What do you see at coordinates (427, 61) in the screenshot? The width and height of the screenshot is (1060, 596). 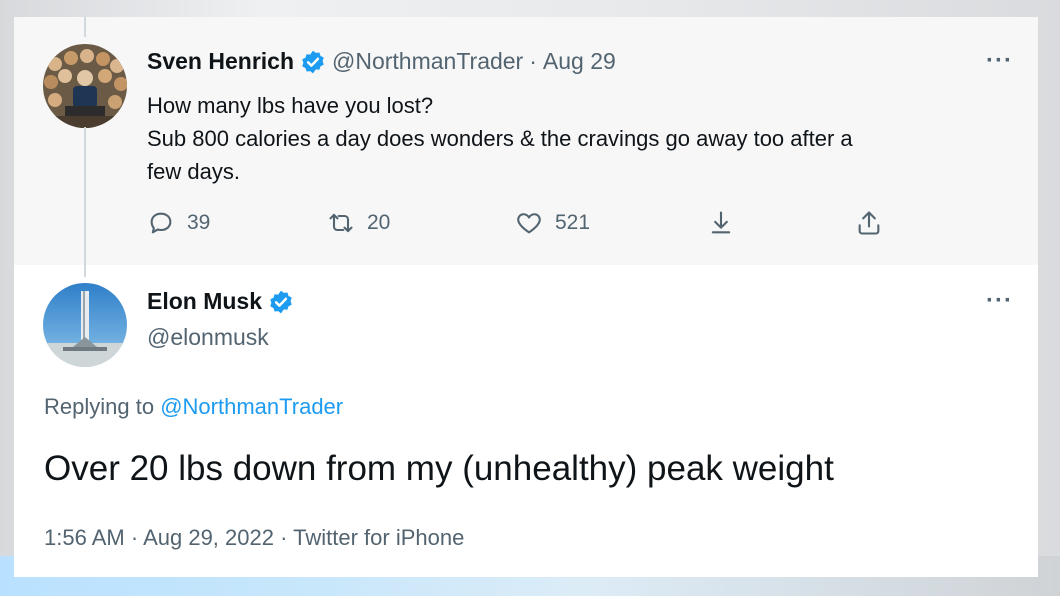 I see `parent-author-handle: @NorthmanTrader` at bounding box center [427, 61].